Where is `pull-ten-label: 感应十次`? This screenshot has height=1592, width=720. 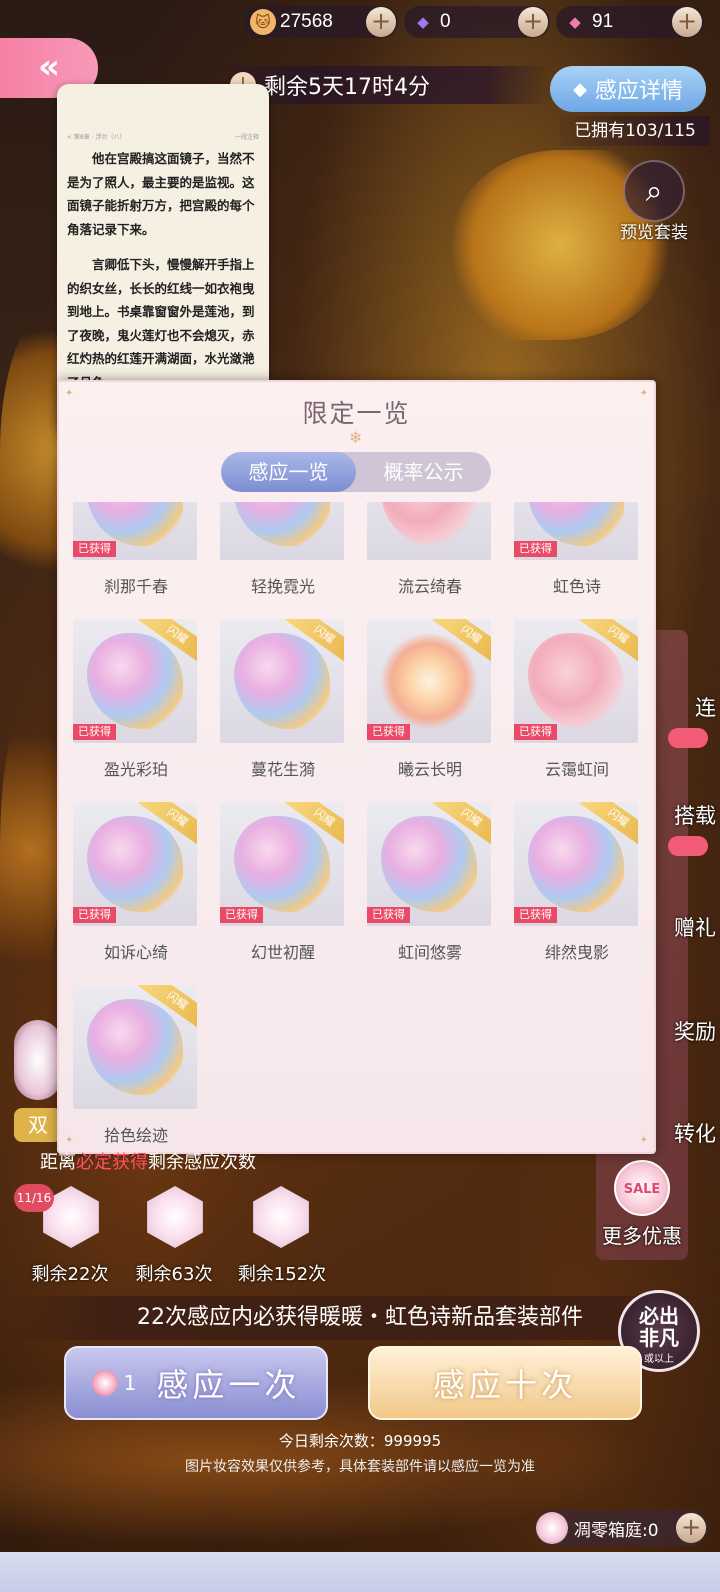
pull-ten-label: 感应十次 is located at coordinates (504, 1385).